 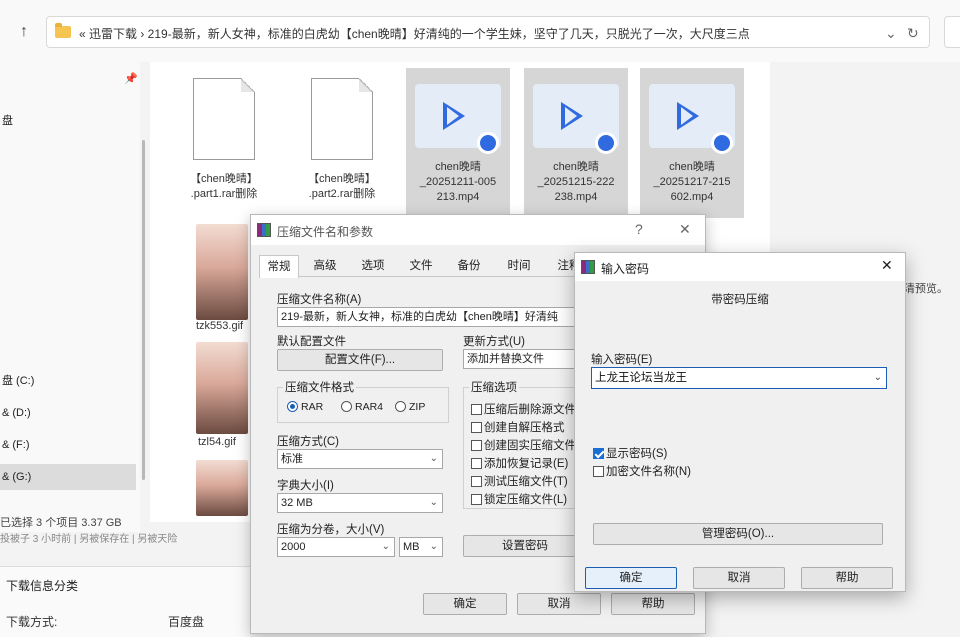 I want to click on radio-rar: RAR, so click(x=305, y=407).